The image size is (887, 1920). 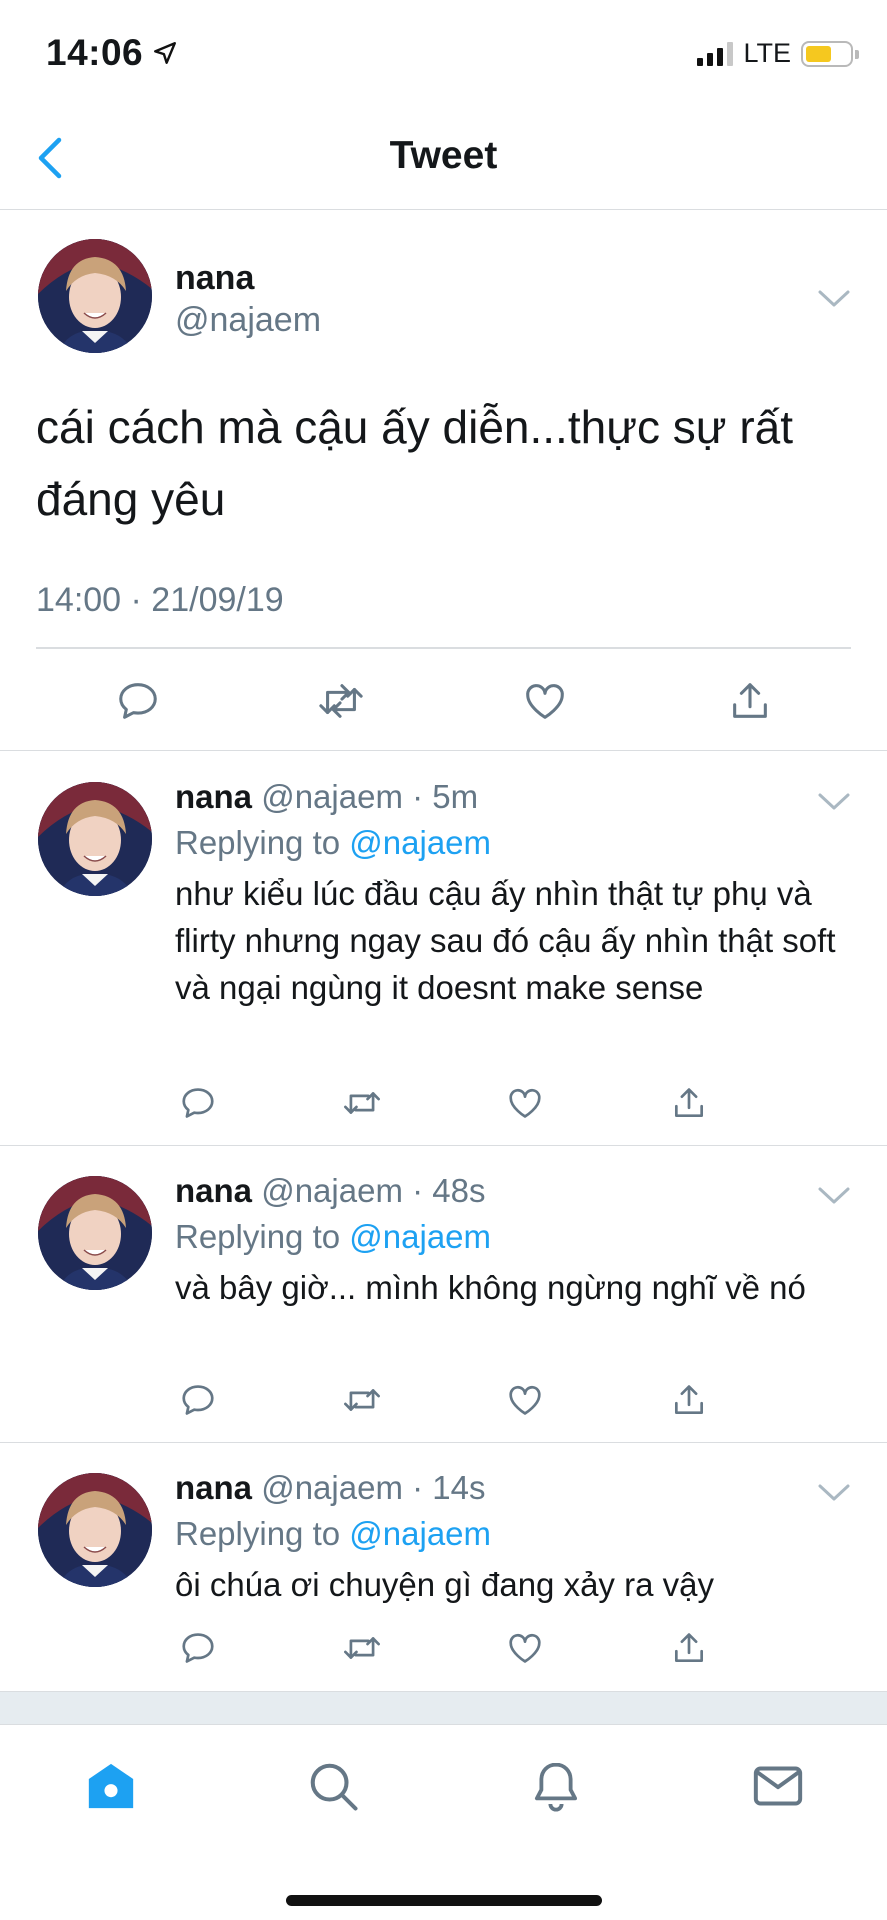 What do you see at coordinates (443, 1708) in the screenshot?
I see `timeline-gap` at bounding box center [443, 1708].